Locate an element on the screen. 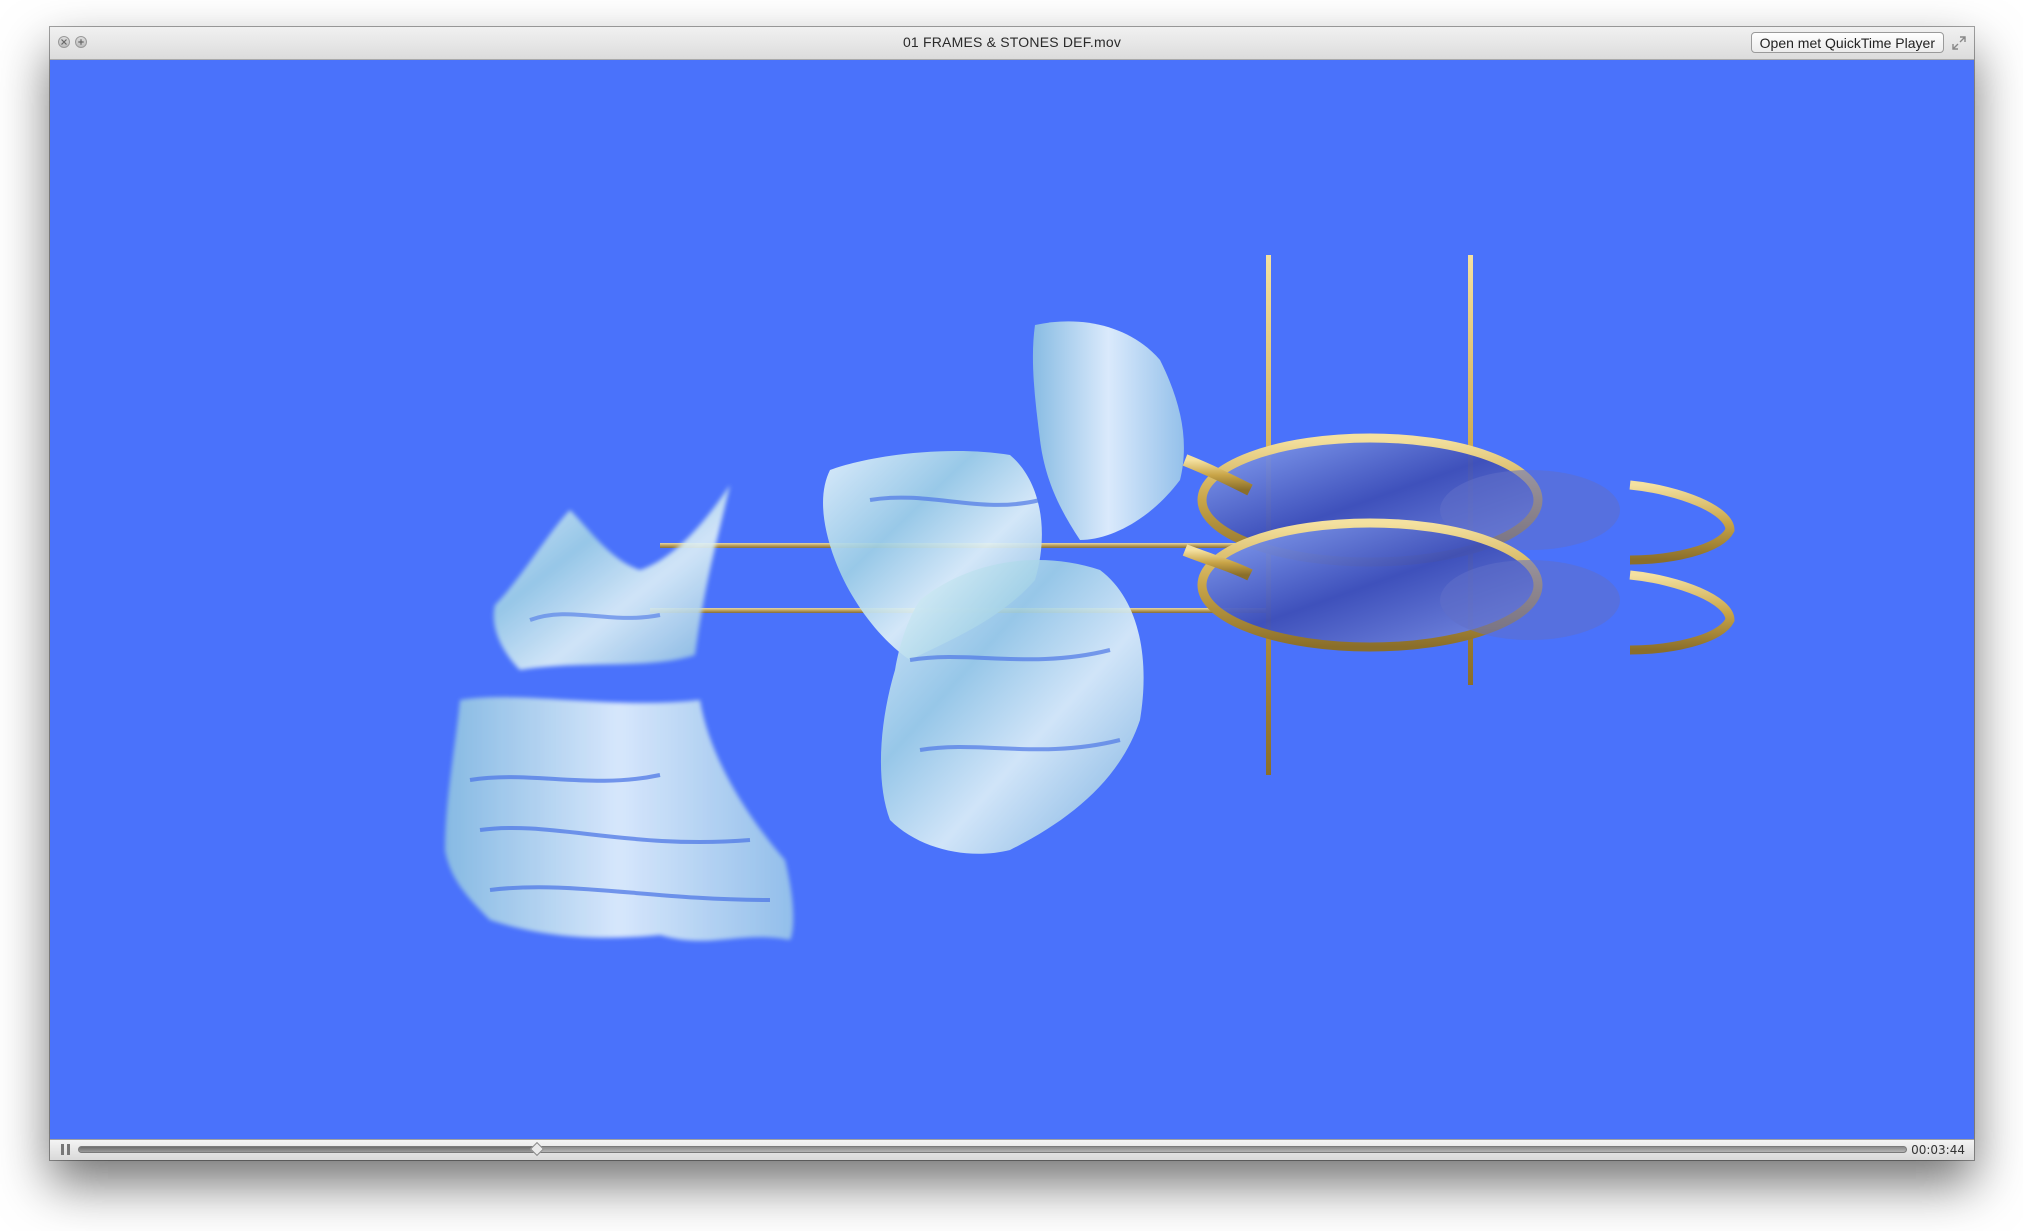 The width and height of the screenshot is (2023, 1231). elapsed-time: 00:03:44 is located at coordinates (1938, 1150).